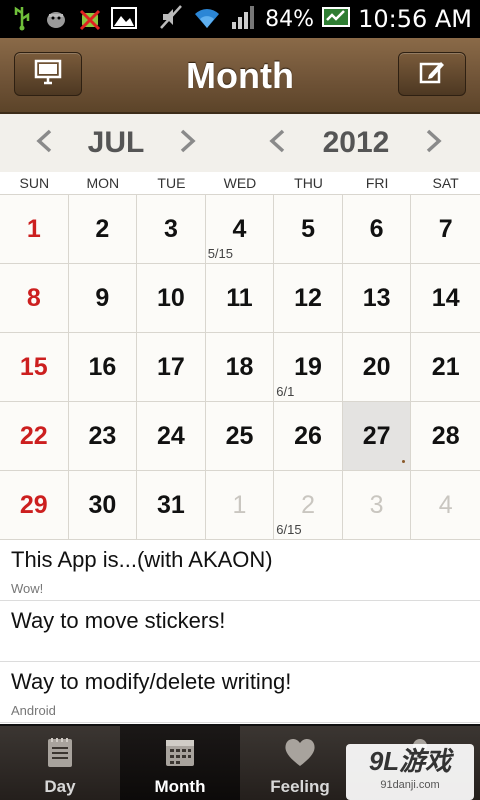  Describe the element at coordinates (22, 18) in the screenshot. I see `usb-icon` at that location.